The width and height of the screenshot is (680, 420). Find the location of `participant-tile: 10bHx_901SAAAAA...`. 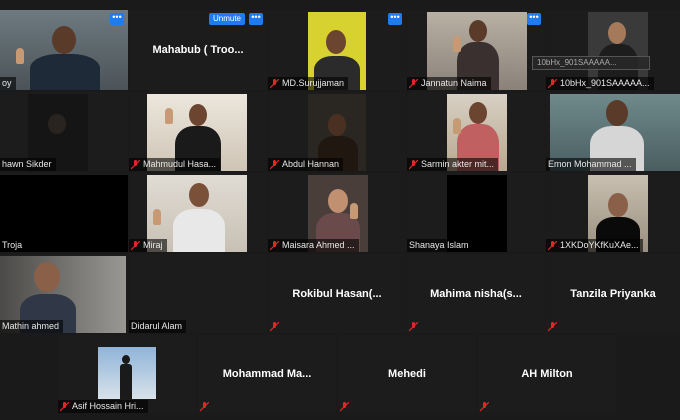

participant-tile: 10bHx_901SAAAAA... is located at coordinates (613, 50).